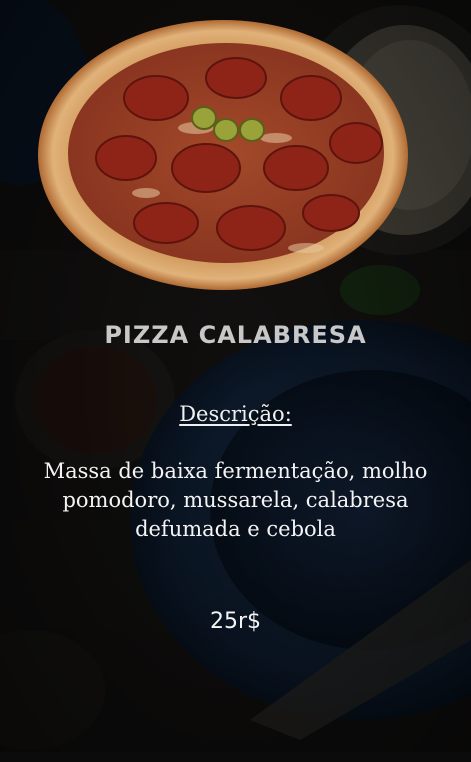 The image size is (471, 762). What do you see at coordinates (235, 757) in the screenshot?
I see `bottom-bar` at bounding box center [235, 757].